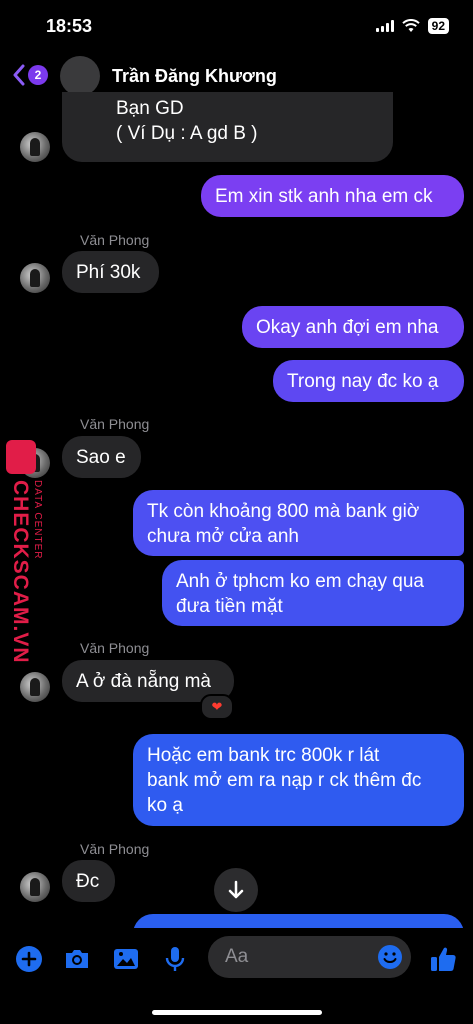 The width and height of the screenshot is (473, 1024). I want to click on image-icon, so click(126, 959).